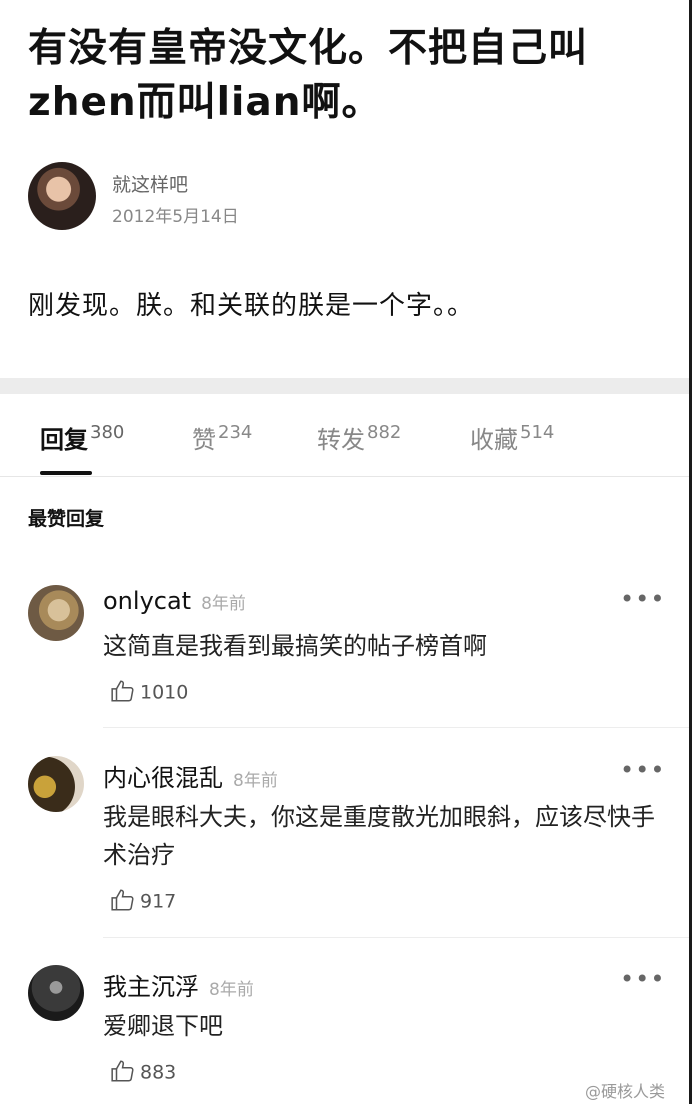 The image size is (692, 1104). I want to click on comment-user-row: 我主沉浮 8年前, so click(178, 984).